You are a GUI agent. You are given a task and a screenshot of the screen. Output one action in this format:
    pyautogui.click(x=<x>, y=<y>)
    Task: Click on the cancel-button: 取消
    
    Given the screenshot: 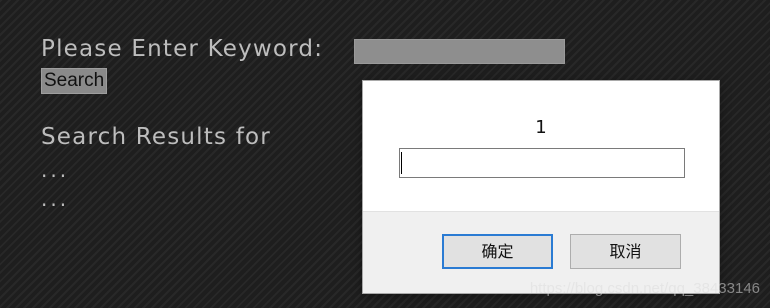 What is the action you would take?
    pyautogui.click(x=625, y=251)
    